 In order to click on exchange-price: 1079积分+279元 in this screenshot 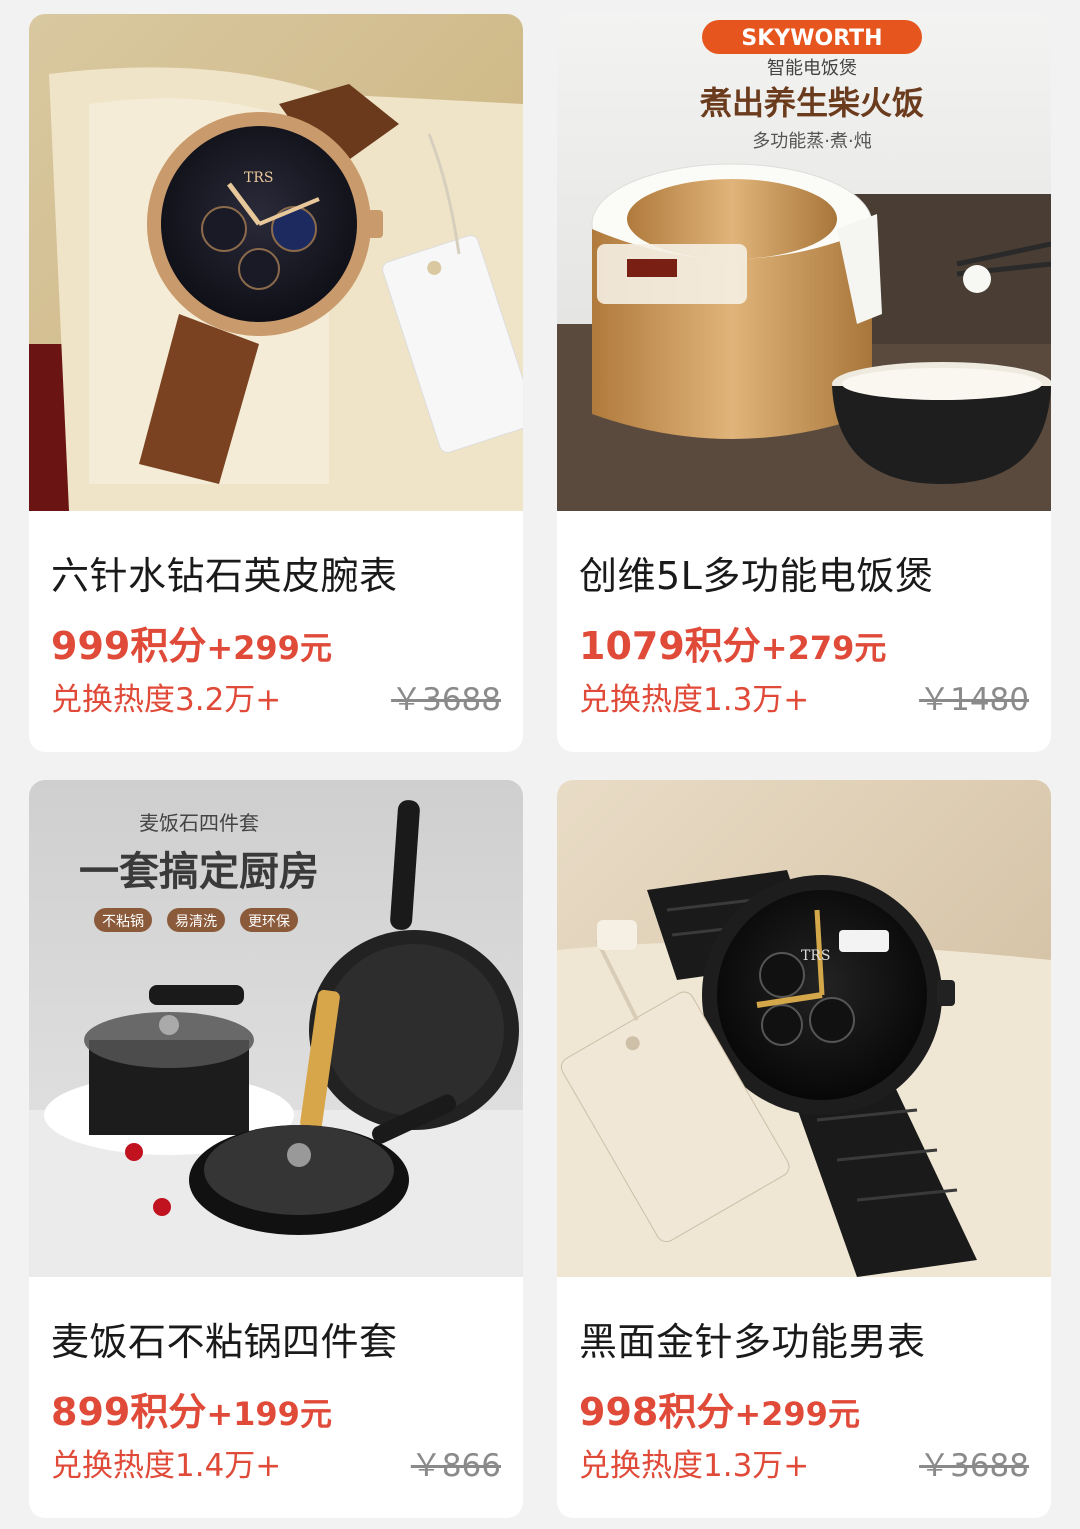, I will do `click(732, 642)`.